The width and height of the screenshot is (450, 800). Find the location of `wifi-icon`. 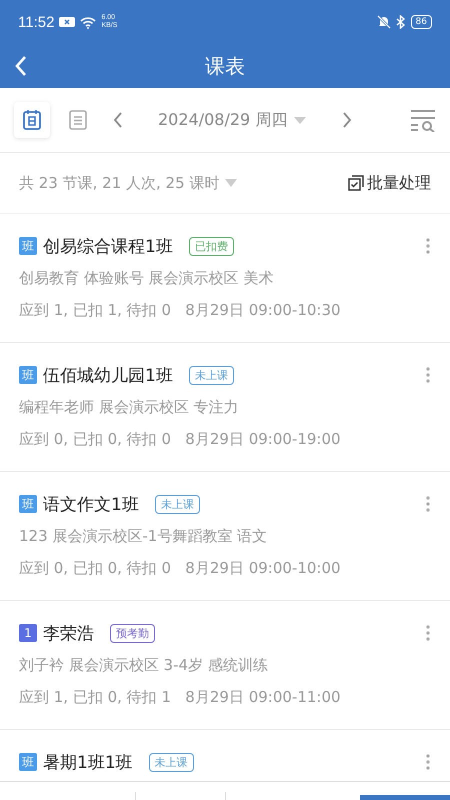

wifi-icon is located at coordinates (88, 22).